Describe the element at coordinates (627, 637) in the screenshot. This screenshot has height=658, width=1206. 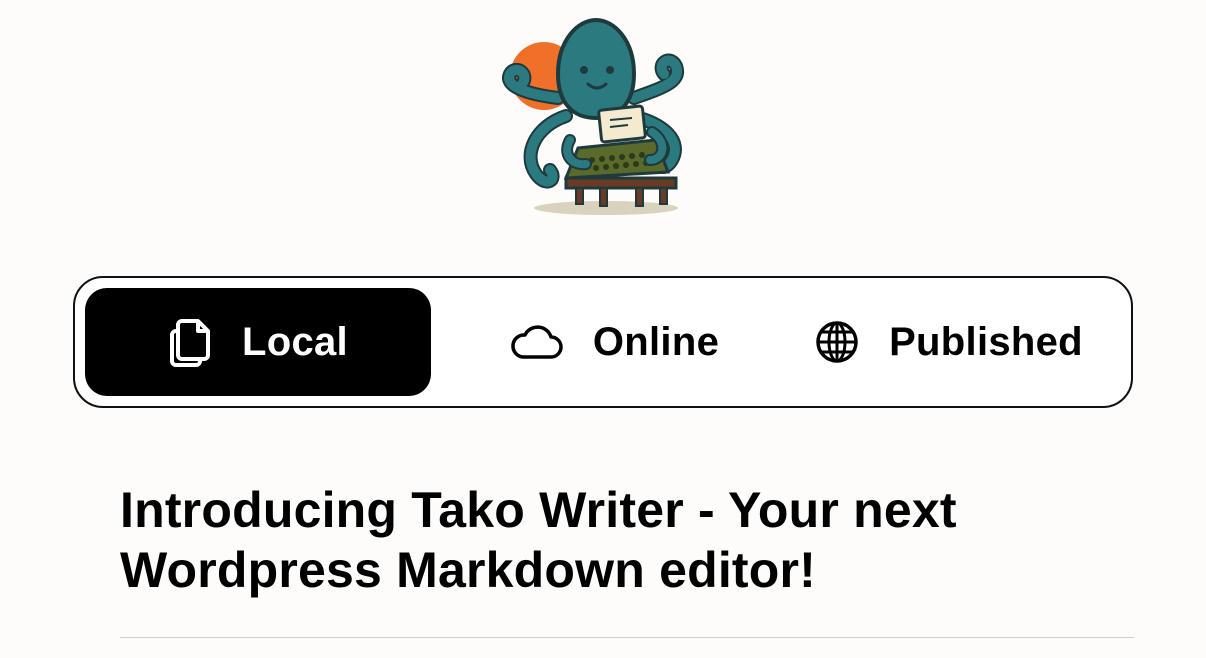
I see `divider` at that location.